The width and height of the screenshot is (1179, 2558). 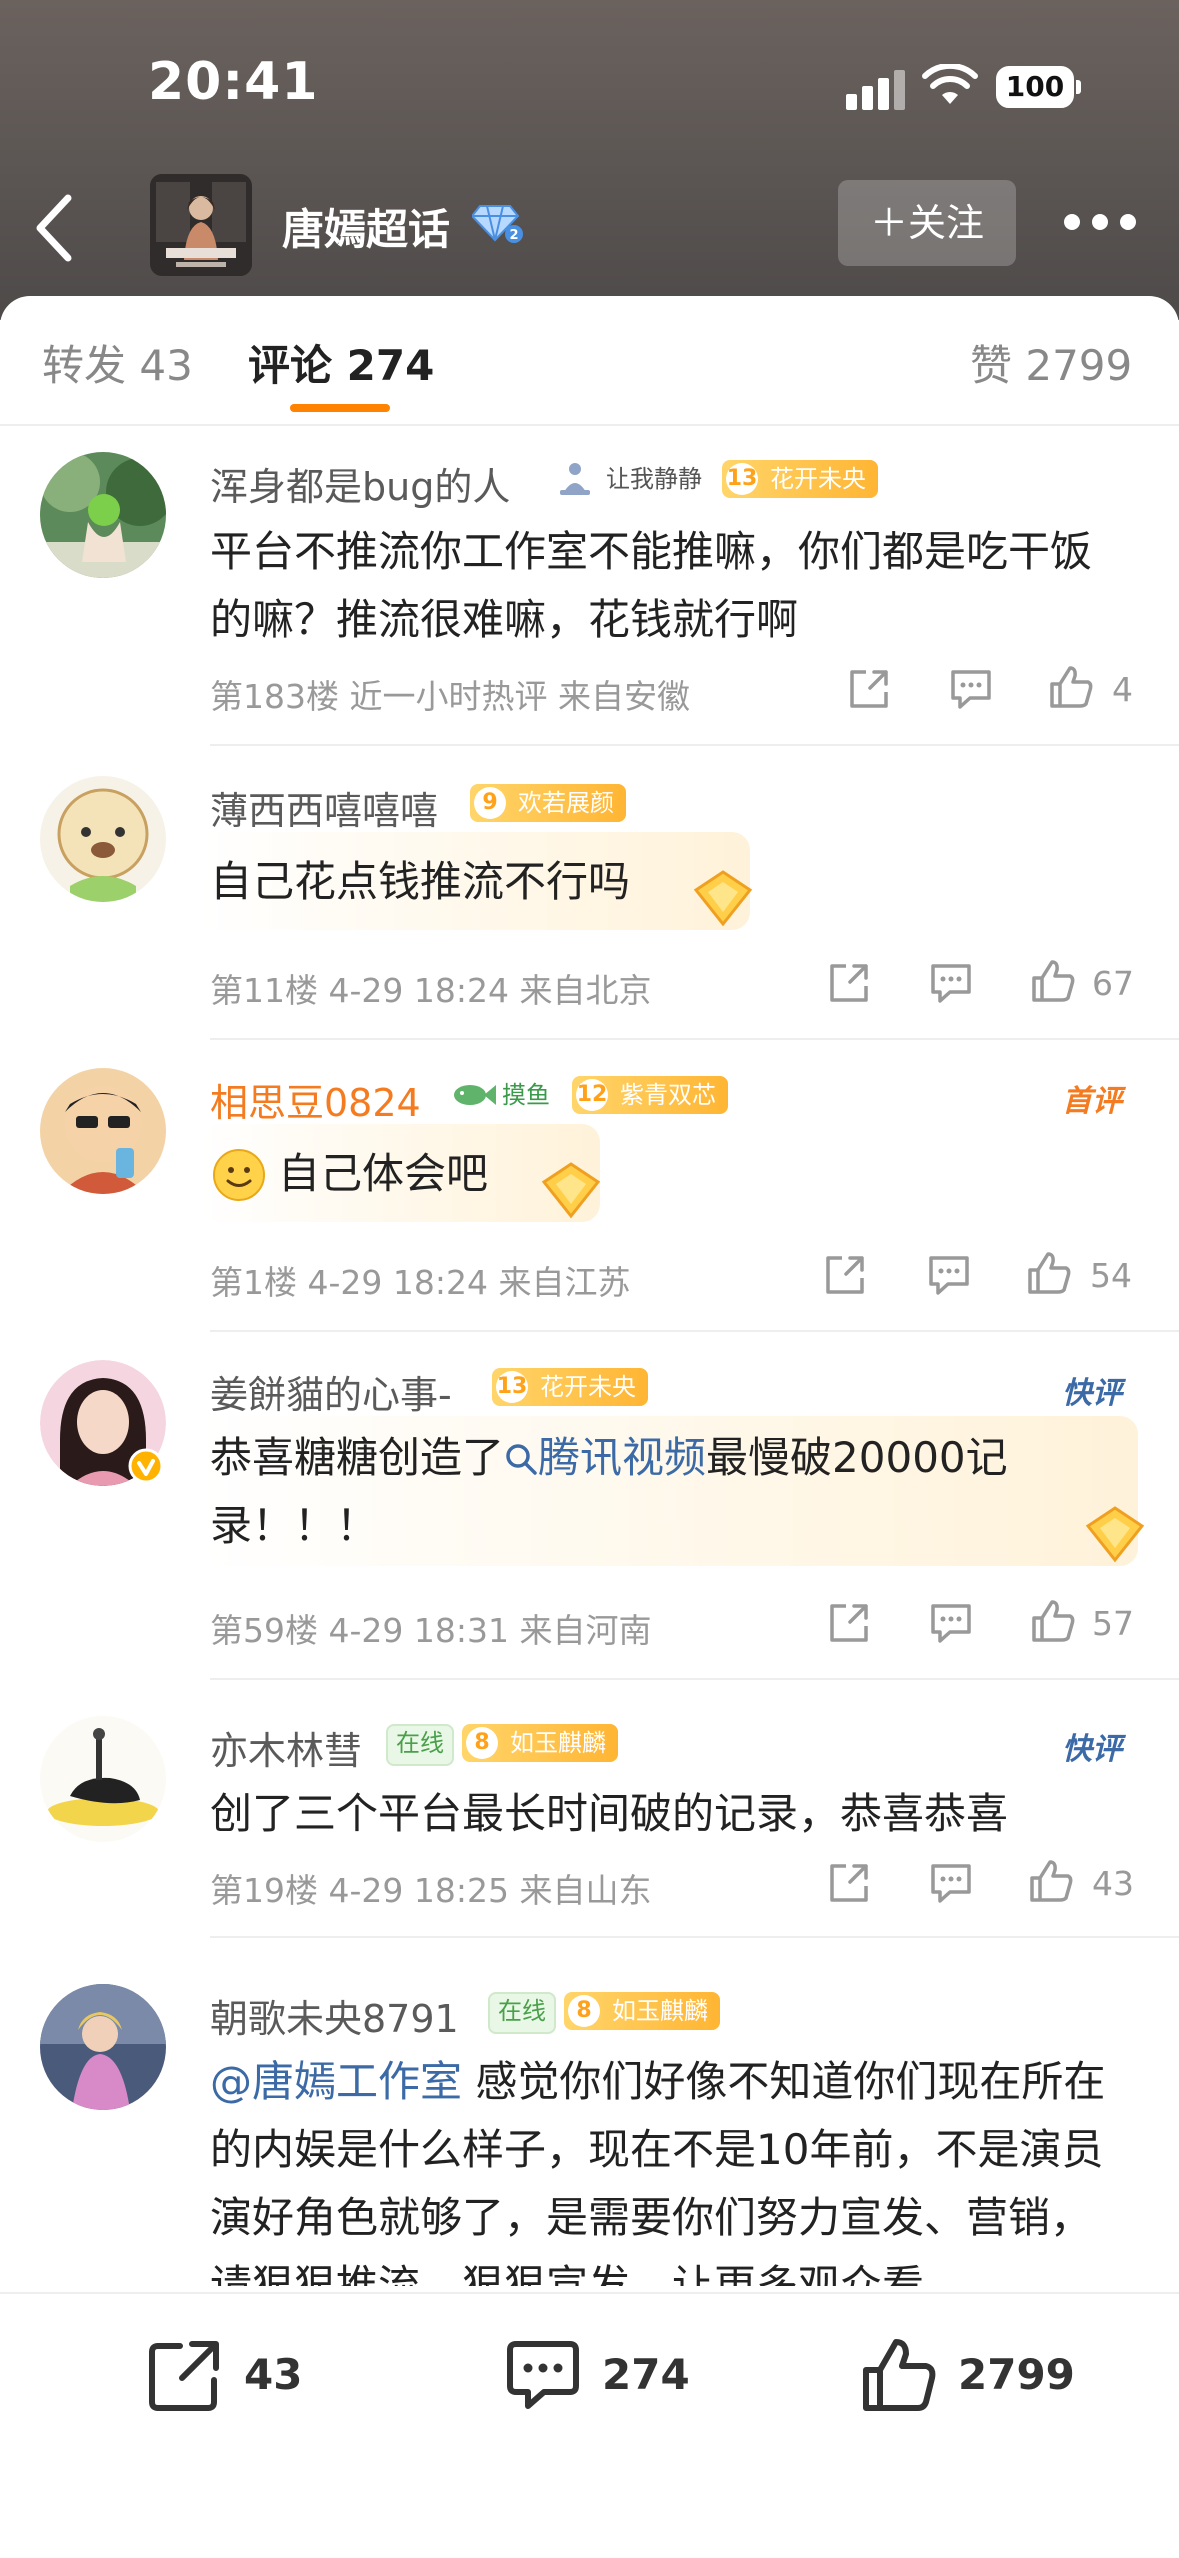 What do you see at coordinates (1051, 362) in the screenshot?
I see `tab-likes: 赞 2799` at bounding box center [1051, 362].